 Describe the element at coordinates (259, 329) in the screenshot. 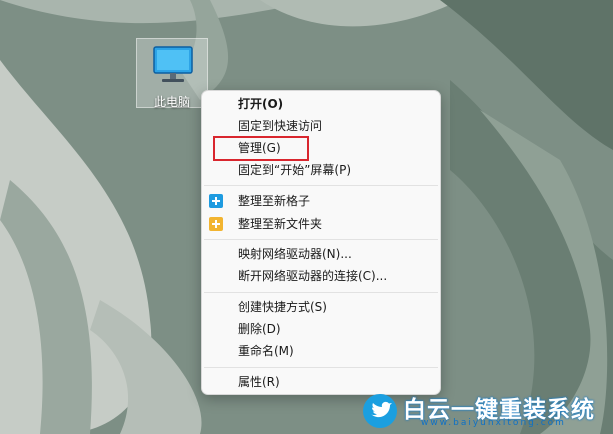

I see `menu-item-delete: 删除(D)` at that location.